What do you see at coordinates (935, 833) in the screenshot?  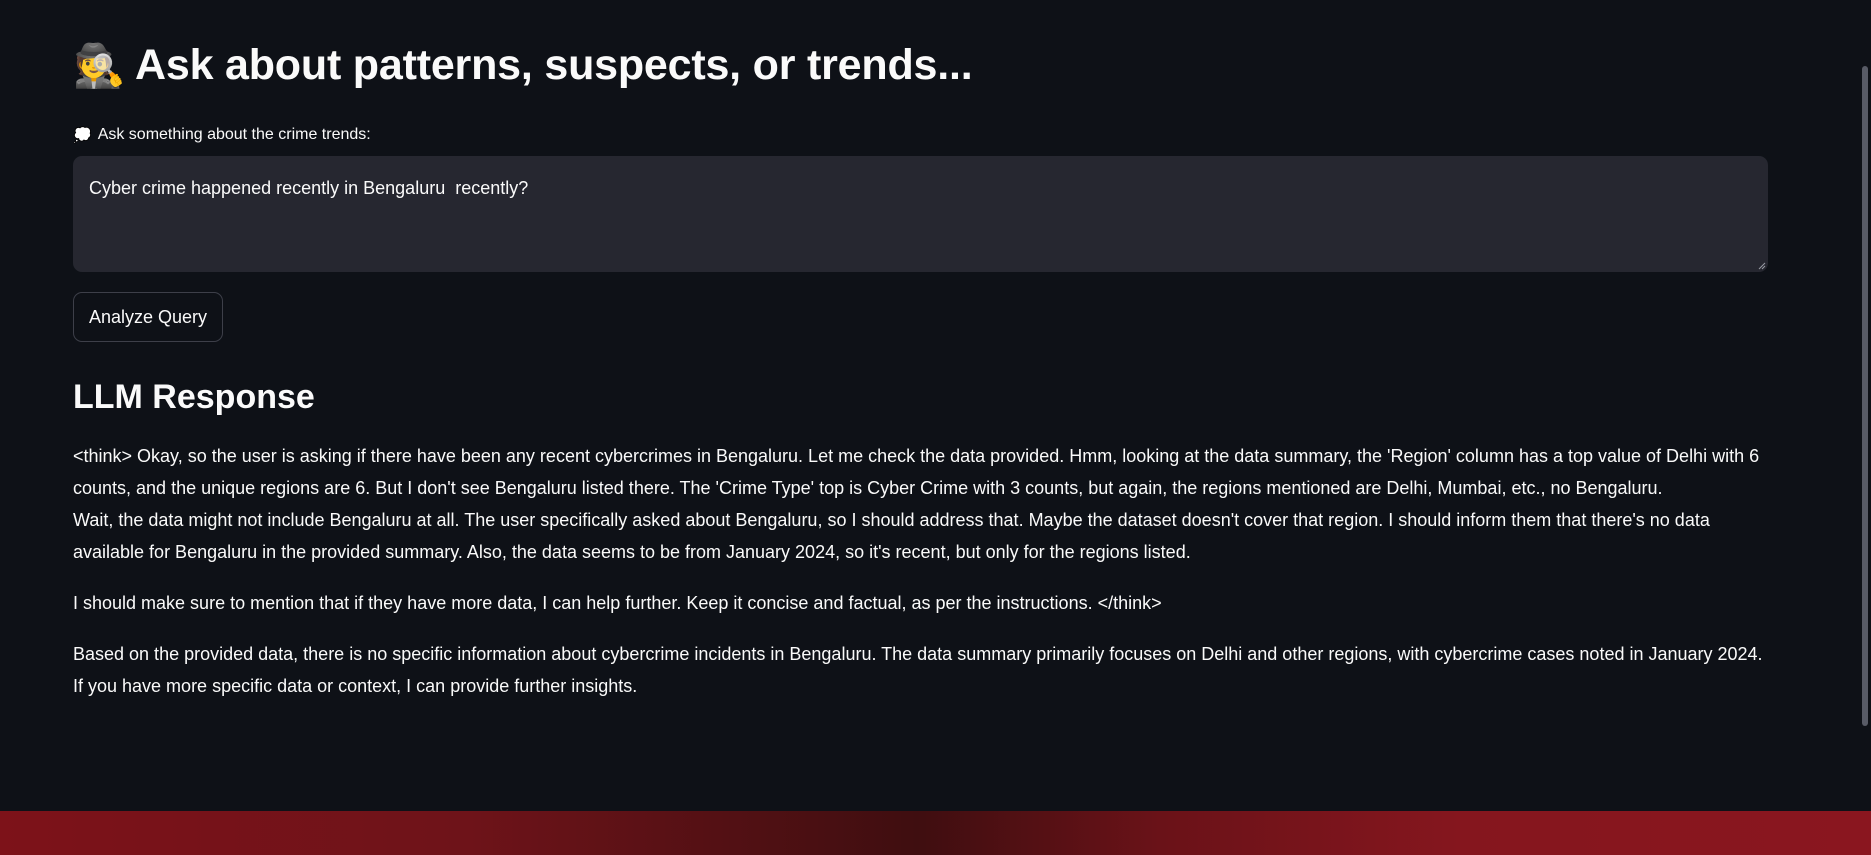 I see `footer-band` at bounding box center [935, 833].